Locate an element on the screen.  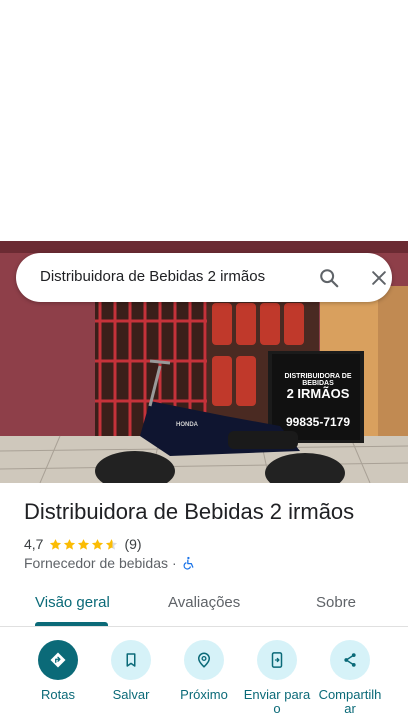
place-tabs: Visão geral Avaliações Sobre is located at coordinates (204, 605).